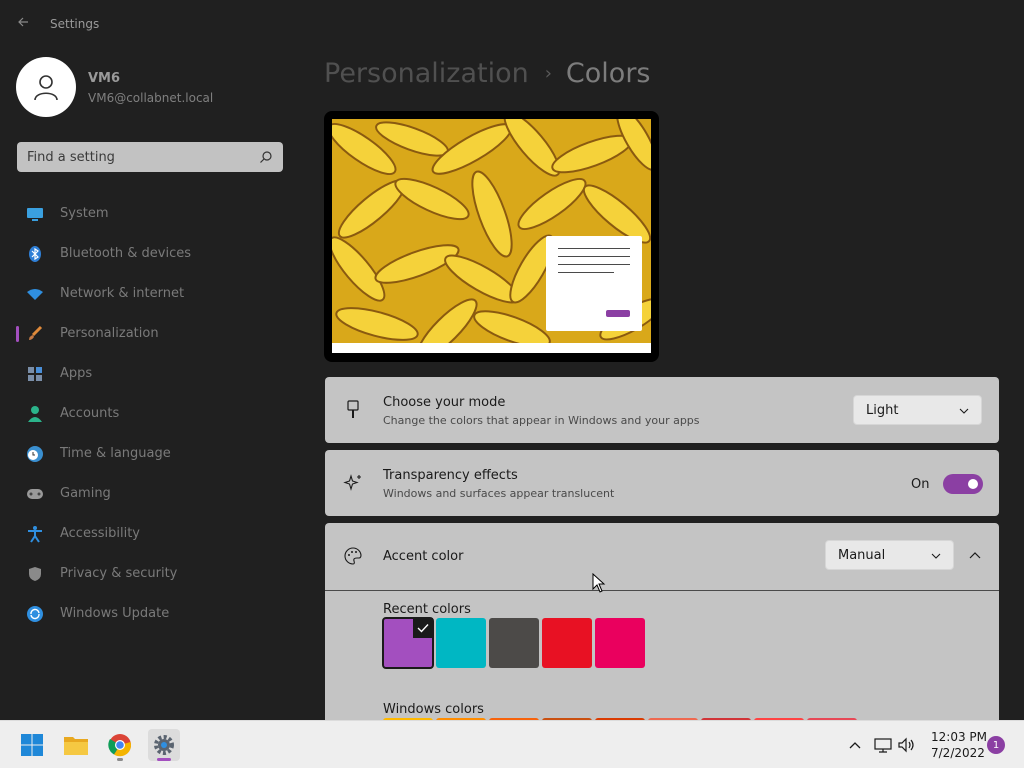  I want to click on accessibility-icon, so click(35, 534).